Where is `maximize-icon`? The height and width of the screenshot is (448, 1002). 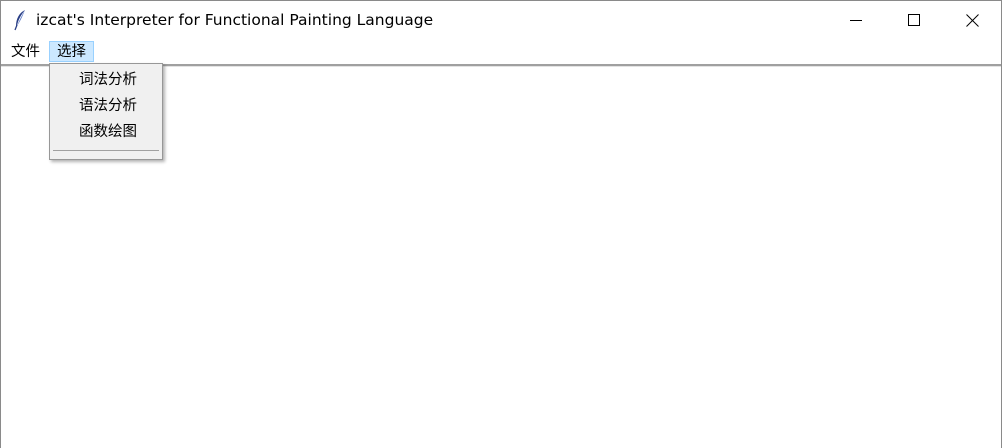 maximize-icon is located at coordinates (914, 20).